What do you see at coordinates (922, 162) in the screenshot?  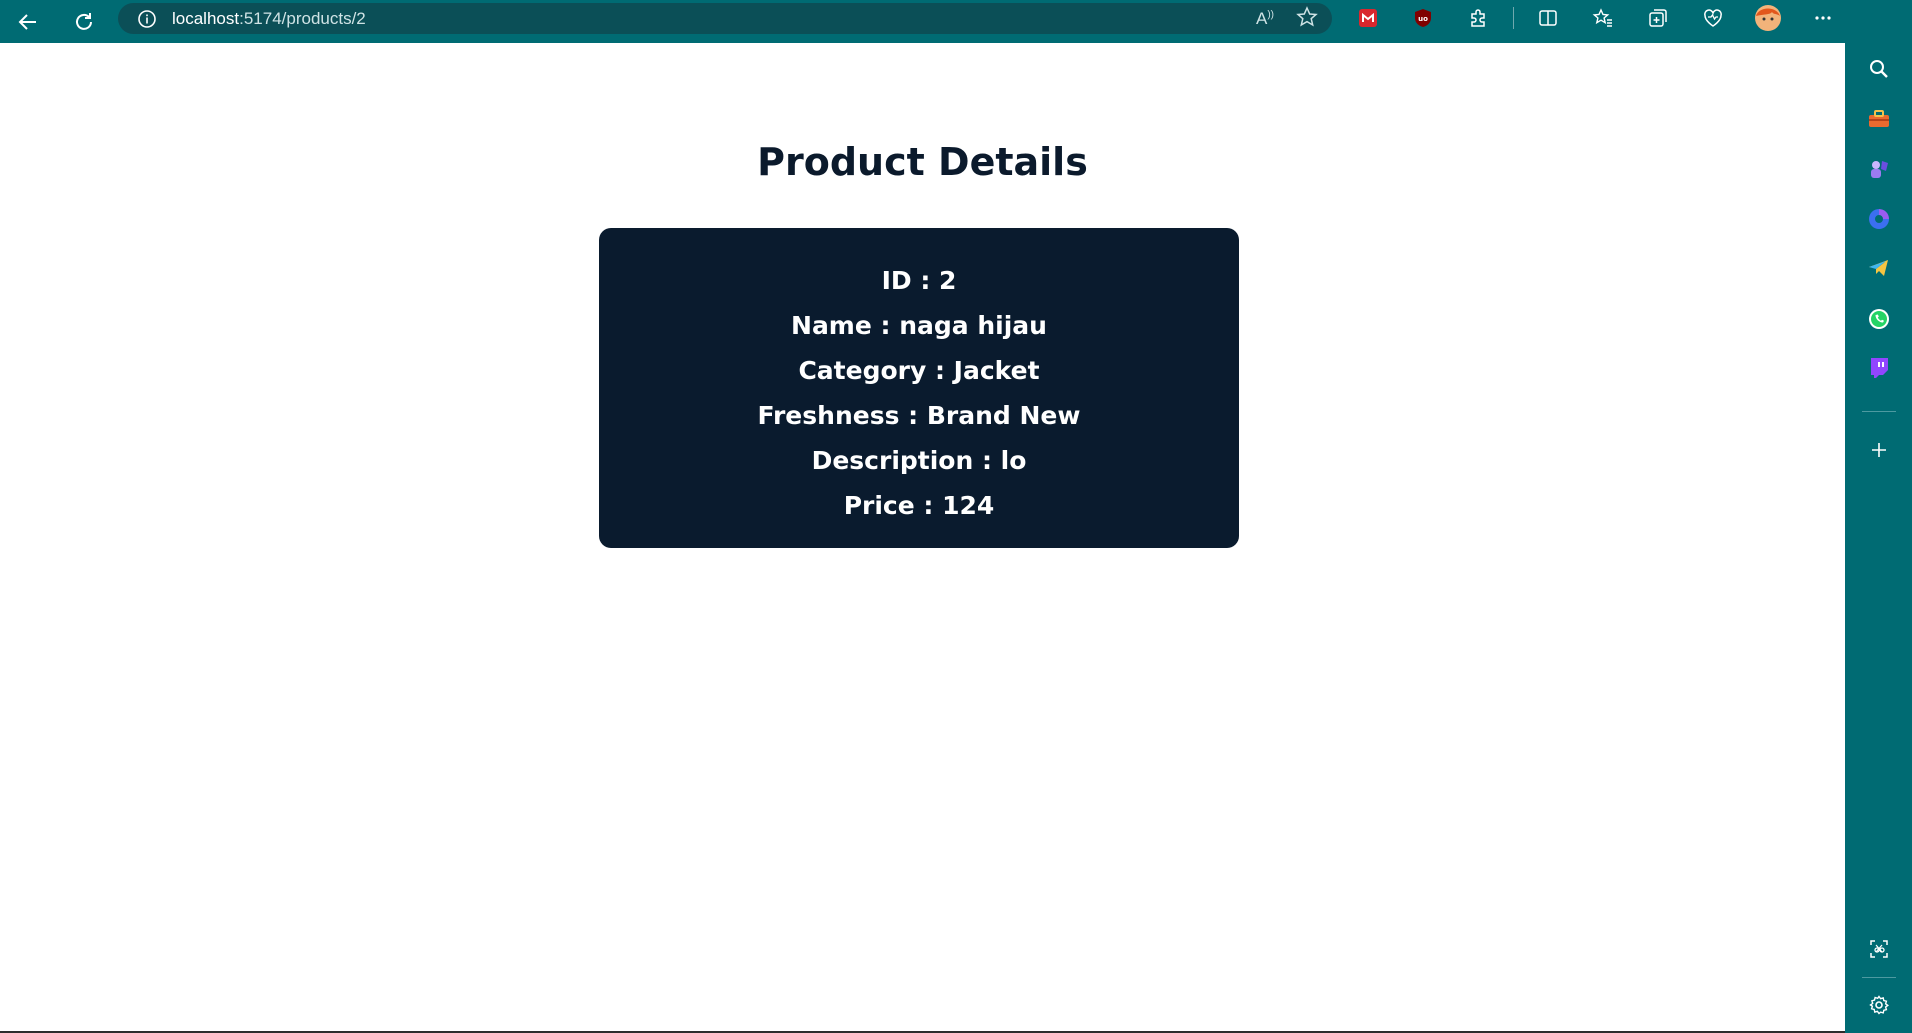 I see `page-title: Product Details` at bounding box center [922, 162].